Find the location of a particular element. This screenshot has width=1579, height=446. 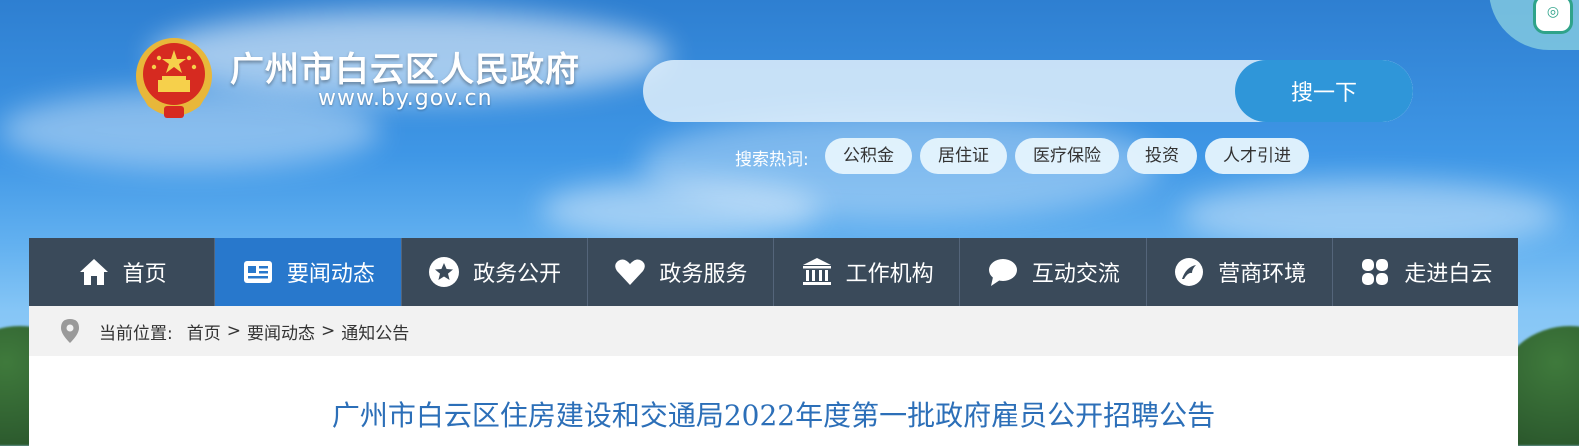

location-pin-icon is located at coordinates (70, 331).